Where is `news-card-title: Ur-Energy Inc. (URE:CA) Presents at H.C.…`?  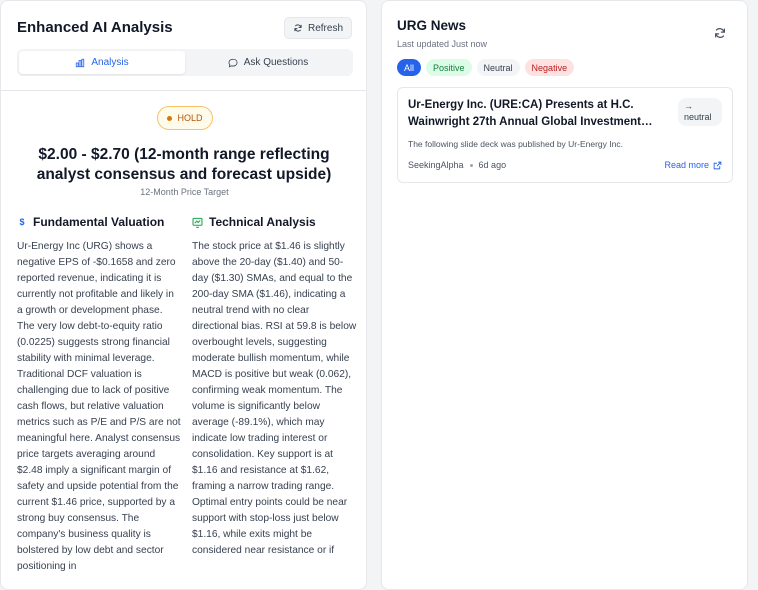 news-card-title: Ur-Energy Inc. (URE:CA) Presents at H.C.… is located at coordinates (538, 114).